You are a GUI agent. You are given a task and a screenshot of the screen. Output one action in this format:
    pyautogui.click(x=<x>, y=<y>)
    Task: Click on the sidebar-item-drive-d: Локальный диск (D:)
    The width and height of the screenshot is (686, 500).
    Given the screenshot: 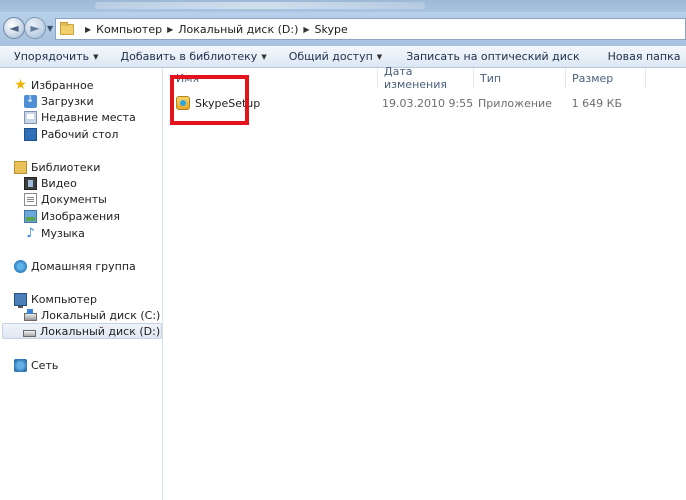 What is the action you would take?
    pyautogui.click(x=82, y=331)
    